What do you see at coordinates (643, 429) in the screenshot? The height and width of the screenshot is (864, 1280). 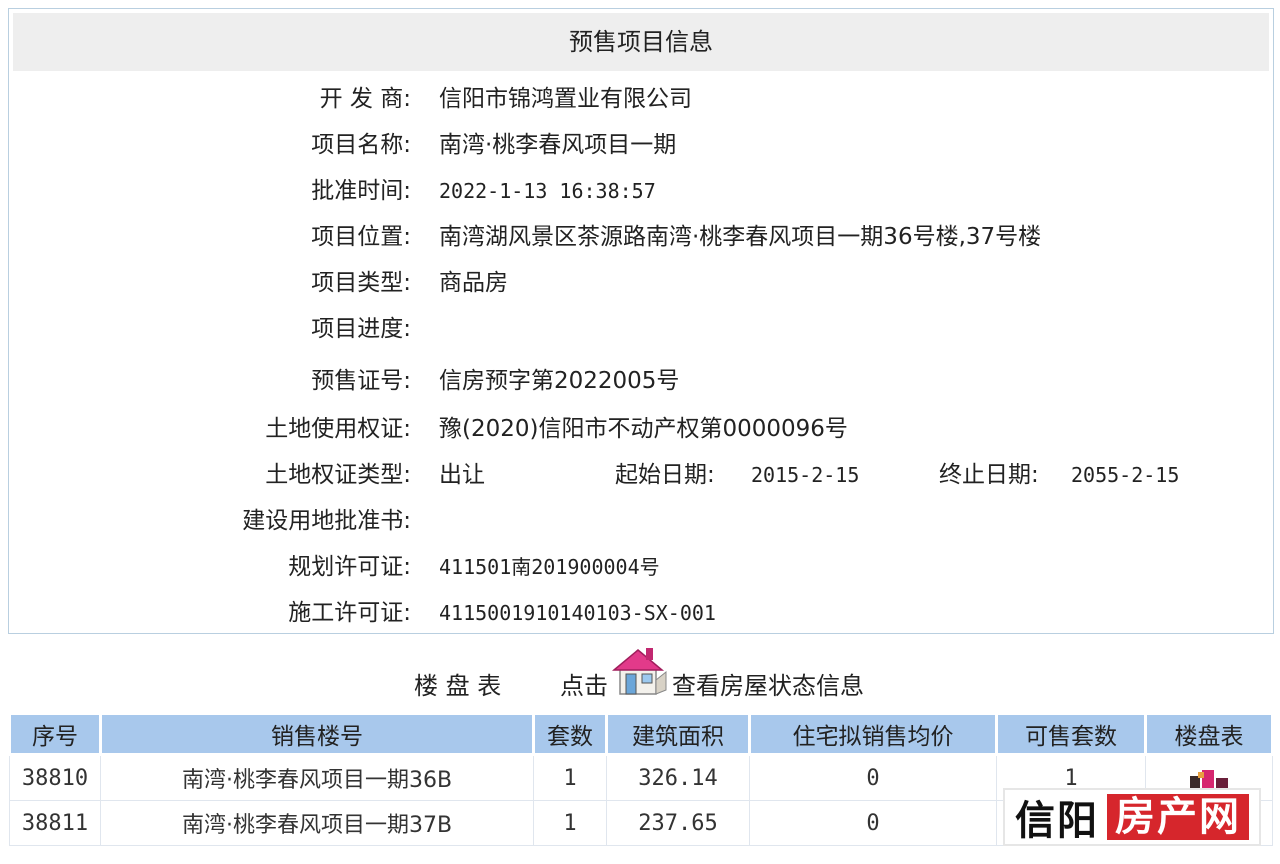 I see `land-cert-value: 豫(2020)信阳市不动产权第0000096号` at bounding box center [643, 429].